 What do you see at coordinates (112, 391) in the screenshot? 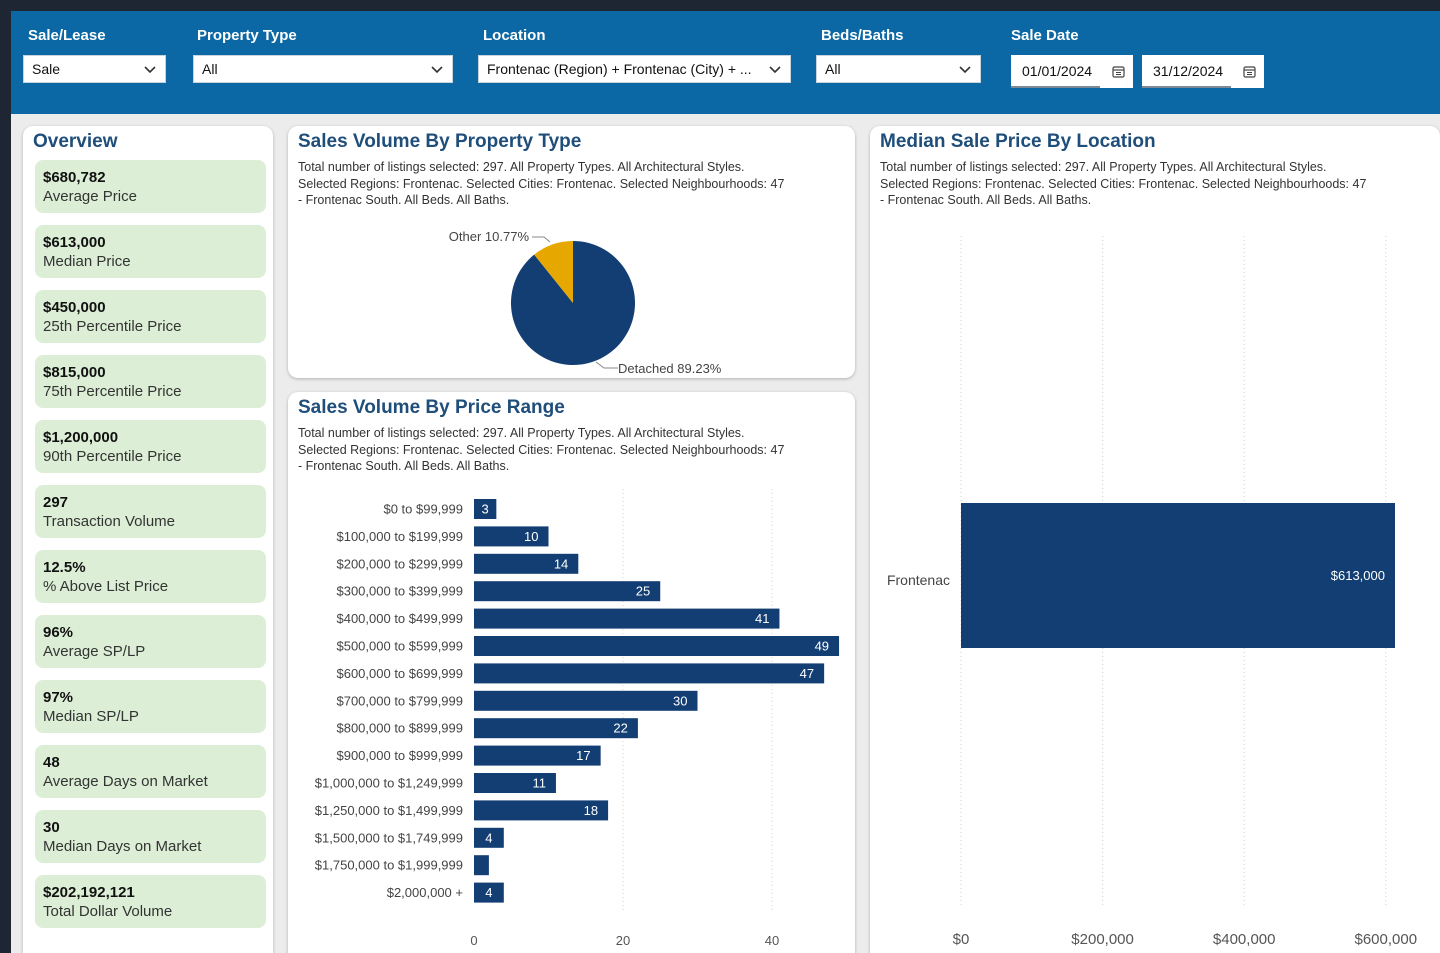
I see `kpi-label: 75th Percentile Price` at bounding box center [112, 391].